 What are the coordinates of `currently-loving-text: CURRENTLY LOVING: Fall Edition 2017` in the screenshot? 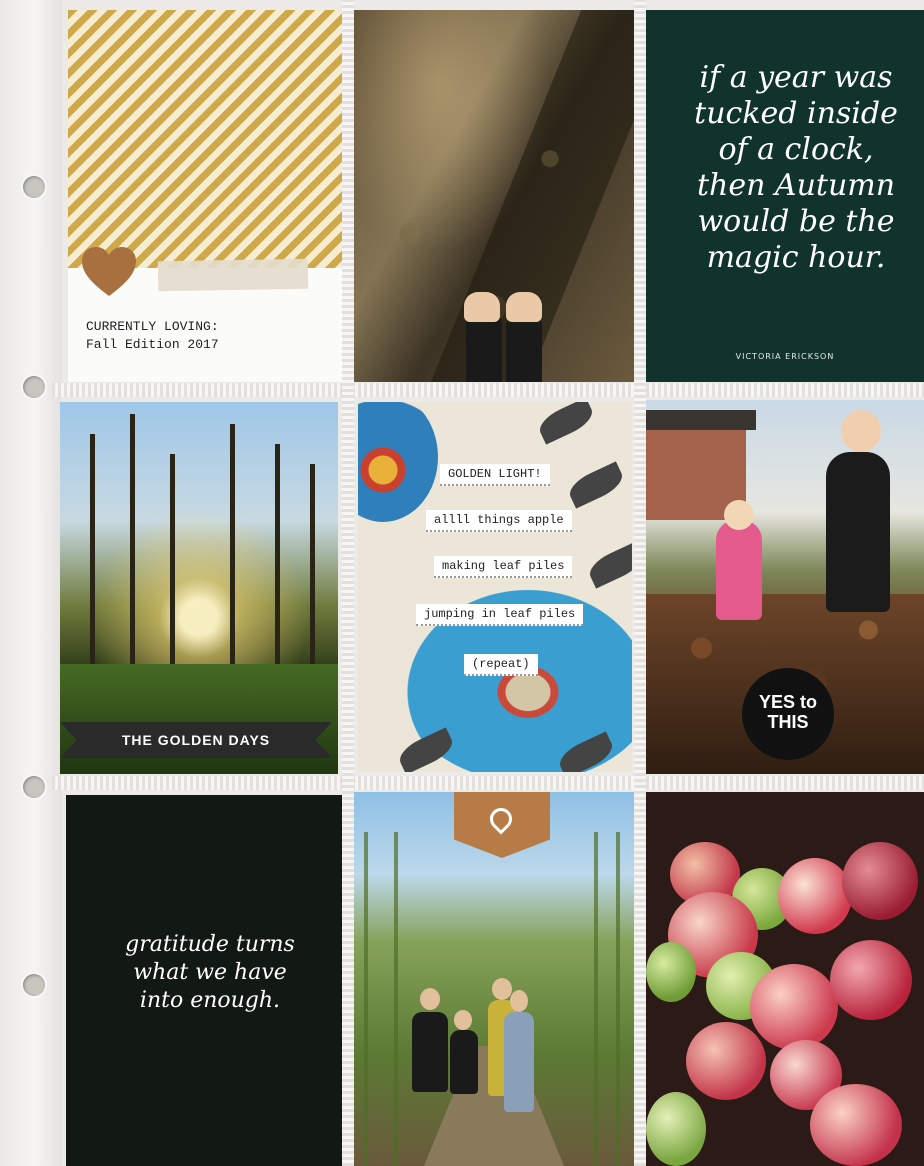 It's located at (206, 336).